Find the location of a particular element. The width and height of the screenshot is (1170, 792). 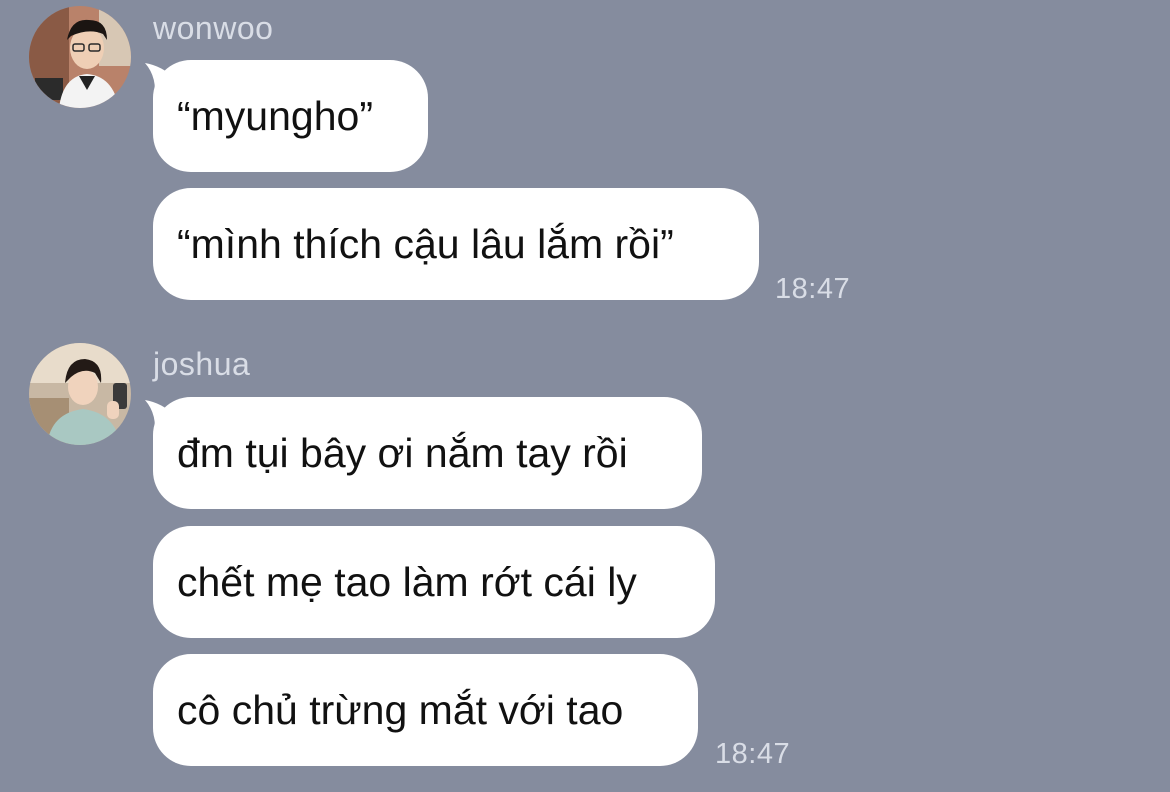

message-text: “mình thích cậu lâu lắm rồi” is located at coordinates (425, 243).